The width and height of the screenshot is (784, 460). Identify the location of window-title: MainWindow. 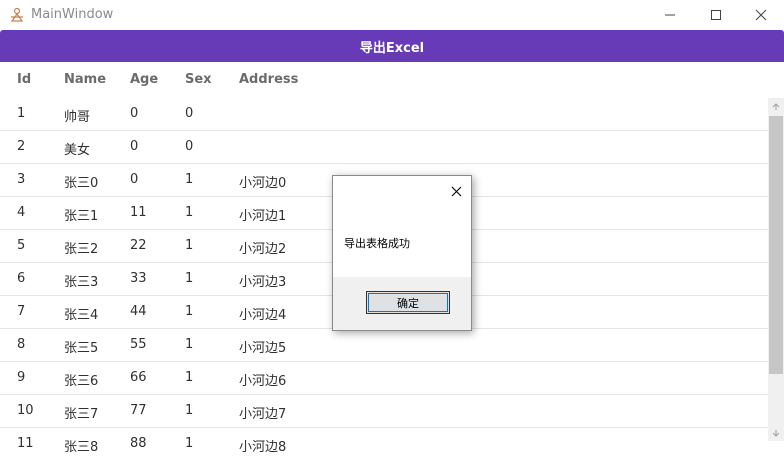
(72, 14).